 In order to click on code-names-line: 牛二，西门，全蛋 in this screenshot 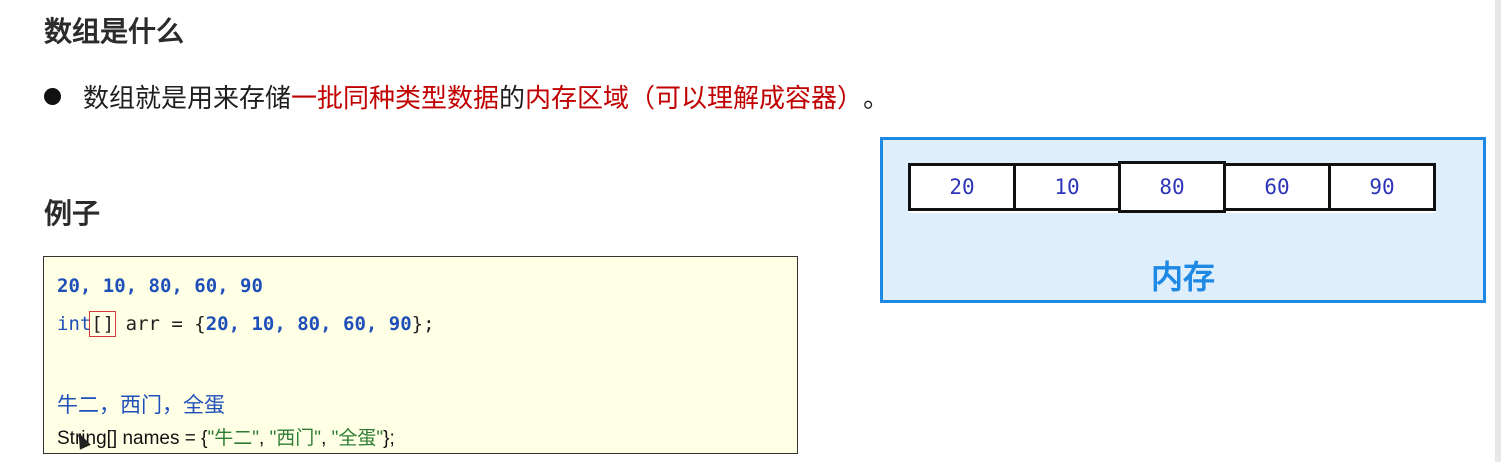, I will do `click(141, 405)`.